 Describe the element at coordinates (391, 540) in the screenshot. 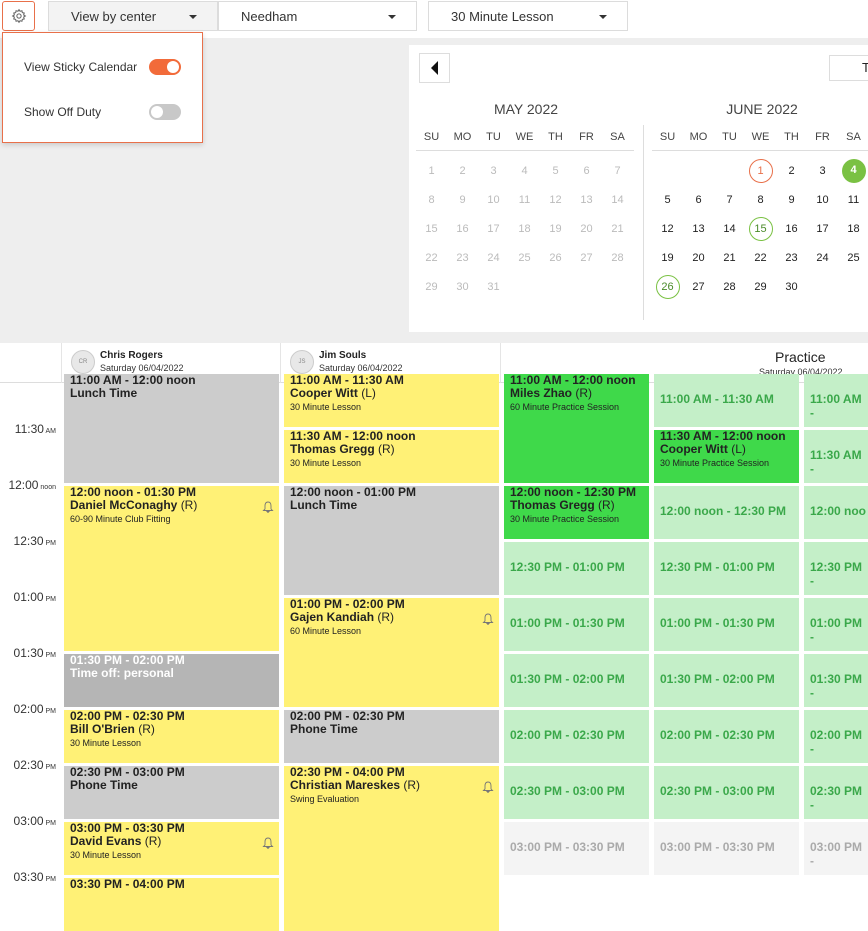

I see `appointment: 12:00 noon - 01:00 PM Lunch Time` at that location.